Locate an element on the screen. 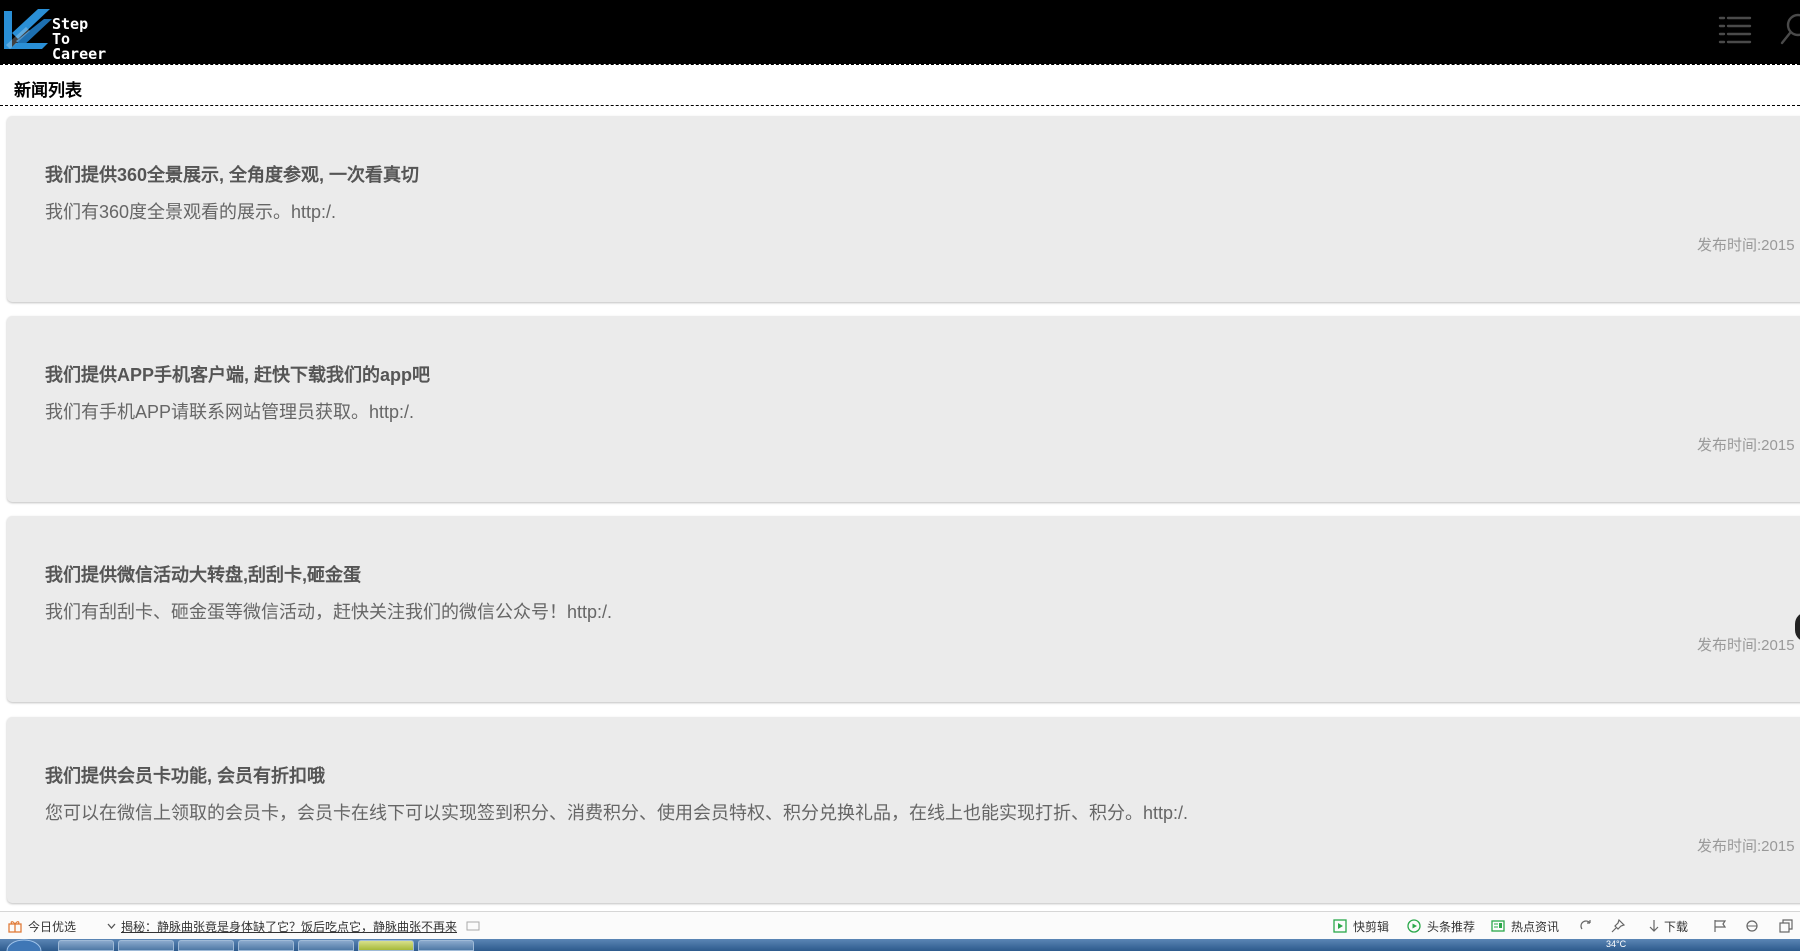 The height and width of the screenshot is (951, 1800). flag-icon is located at coordinates (1720, 926).